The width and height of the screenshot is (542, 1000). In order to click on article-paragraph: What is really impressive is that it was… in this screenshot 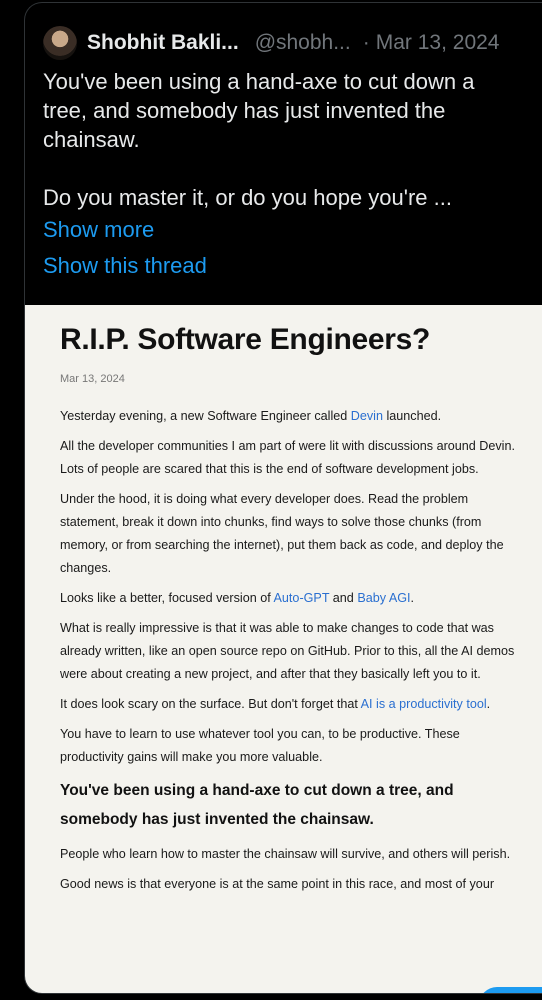, I will do `click(287, 651)`.